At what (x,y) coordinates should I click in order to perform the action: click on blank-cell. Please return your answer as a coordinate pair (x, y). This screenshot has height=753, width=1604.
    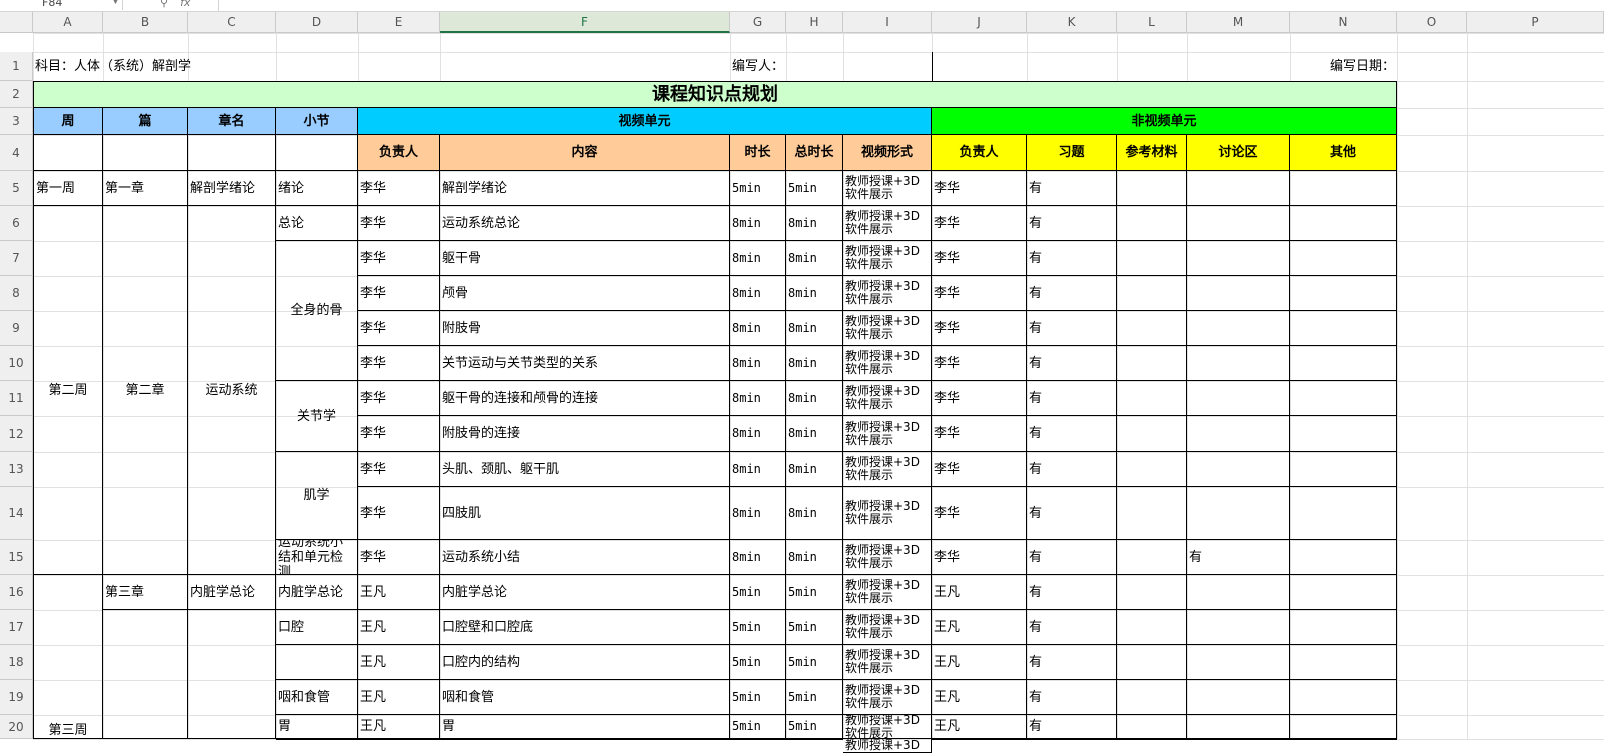
    Looking at the image, I should click on (145, 153).